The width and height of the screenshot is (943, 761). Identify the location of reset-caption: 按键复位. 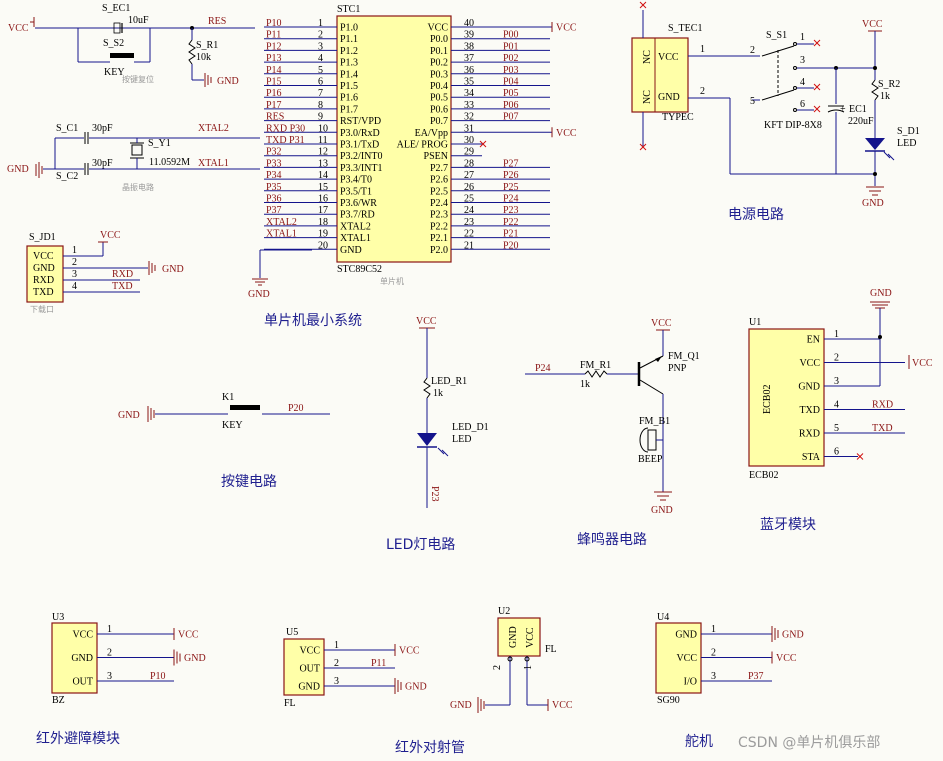
(138, 79).